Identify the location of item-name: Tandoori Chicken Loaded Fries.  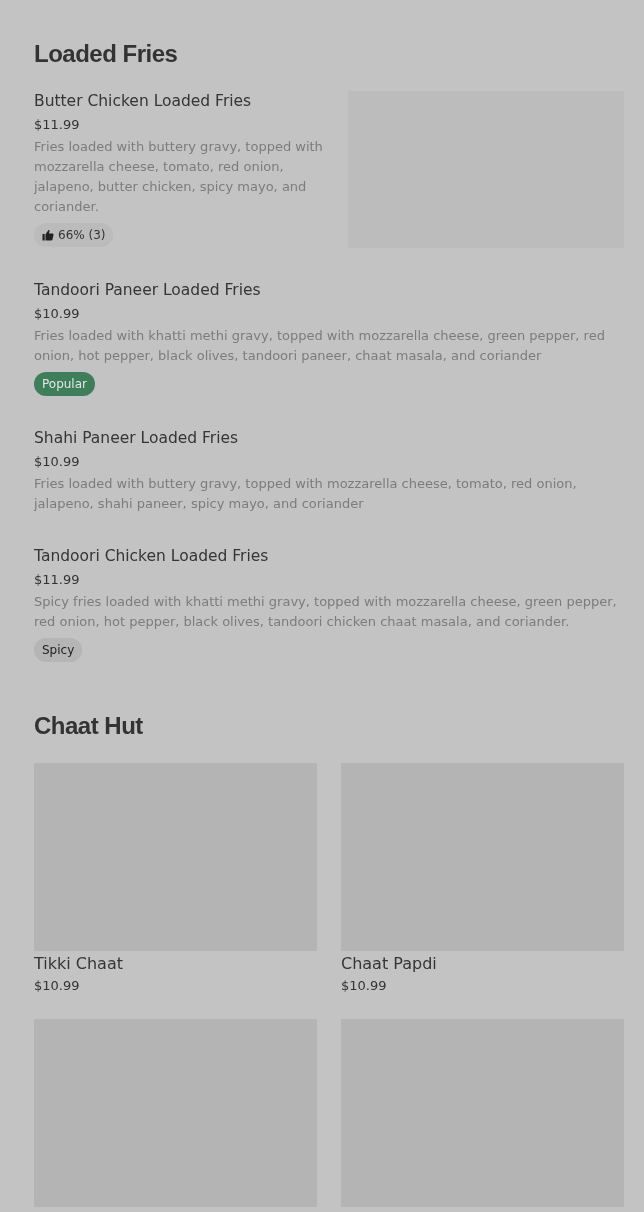
(152, 556).